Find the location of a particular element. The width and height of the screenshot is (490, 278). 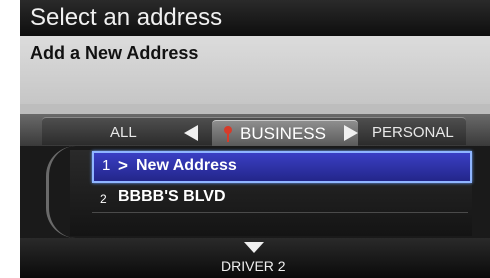

category-tabs: ALL BUSINESS PERSONAL is located at coordinates (255, 130).